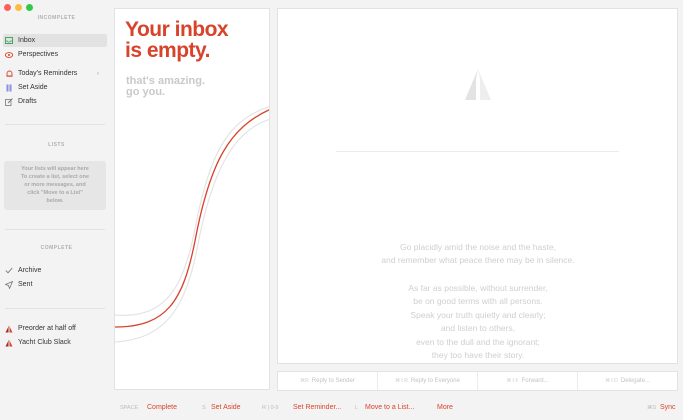  I want to click on lists-empty-line: Your lists will appear here, so click(55, 169).